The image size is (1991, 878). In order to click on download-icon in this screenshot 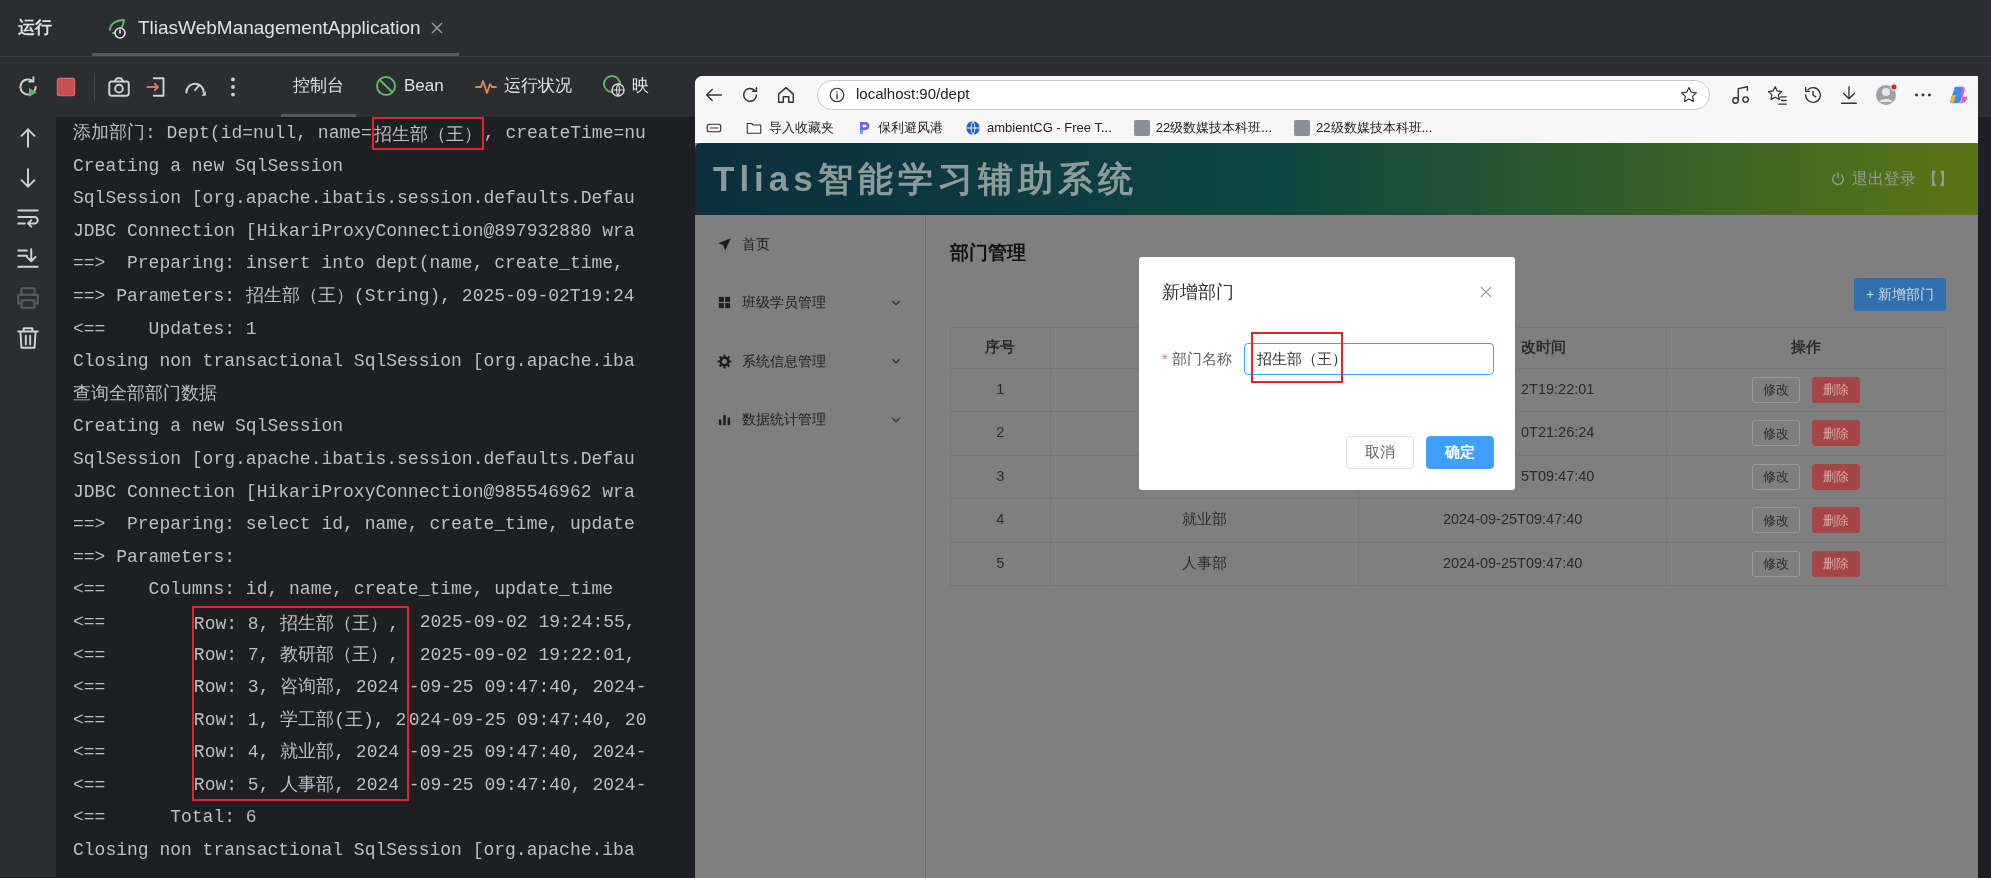, I will do `click(1849, 94)`.